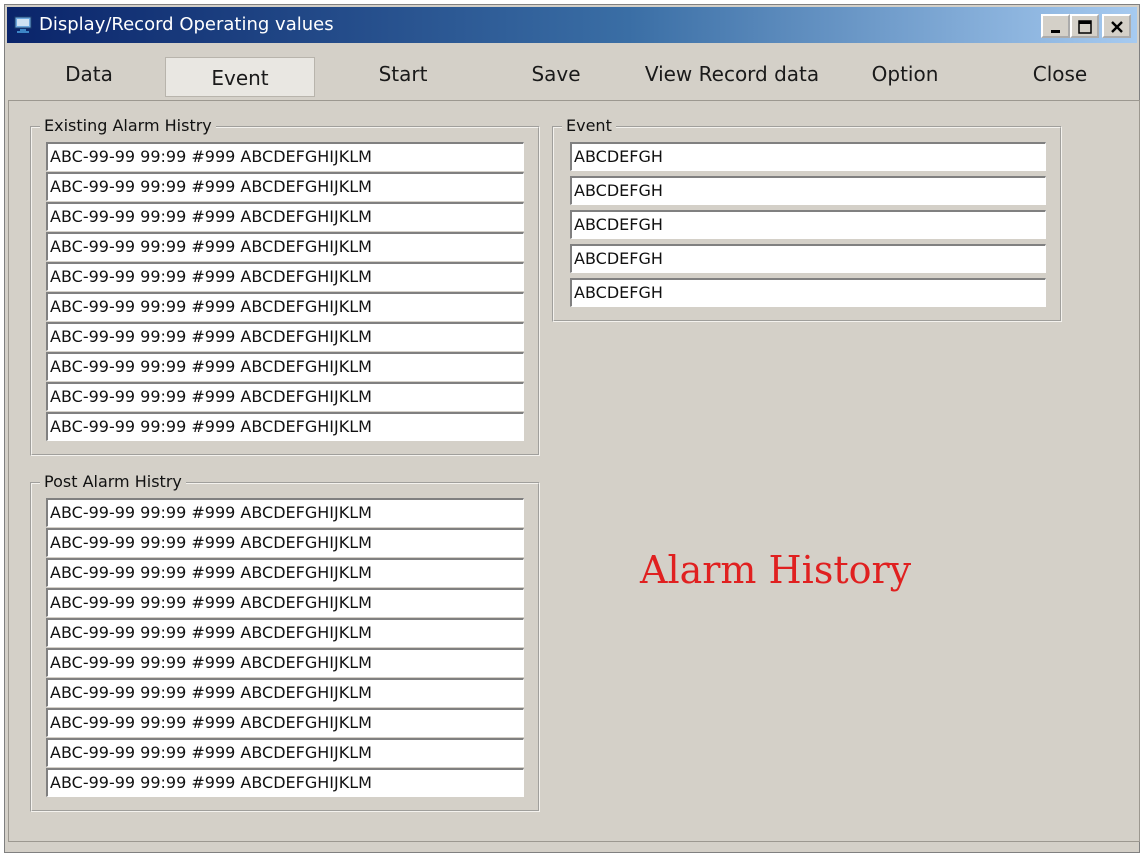  What do you see at coordinates (1055, 26) in the screenshot?
I see `minimize-button` at bounding box center [1055, 26].